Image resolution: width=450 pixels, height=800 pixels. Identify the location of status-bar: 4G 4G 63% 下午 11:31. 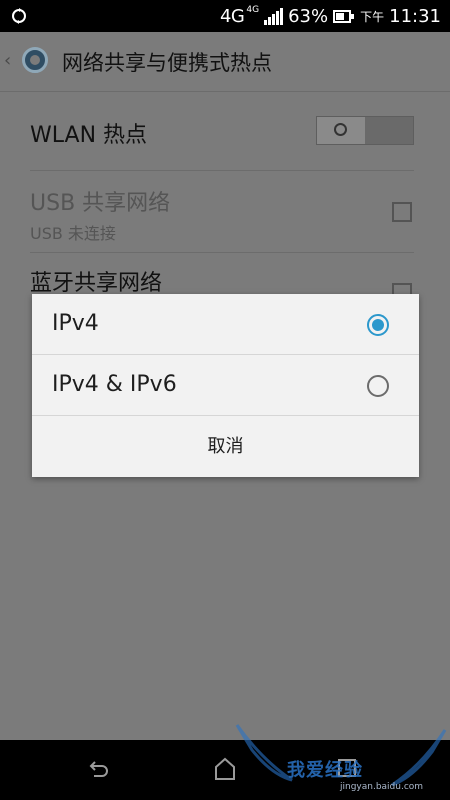
(225, 16).